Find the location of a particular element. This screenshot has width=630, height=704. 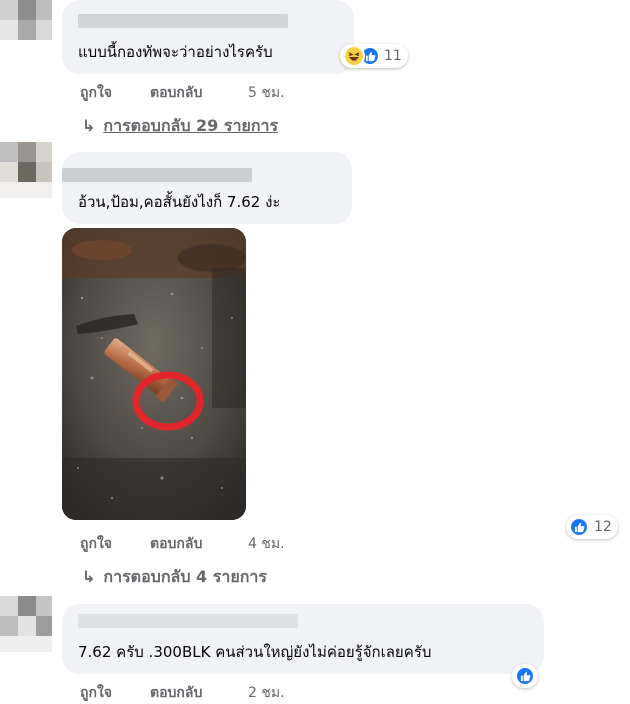

reaction-summary: 11 is located at coordinates (374, 56).